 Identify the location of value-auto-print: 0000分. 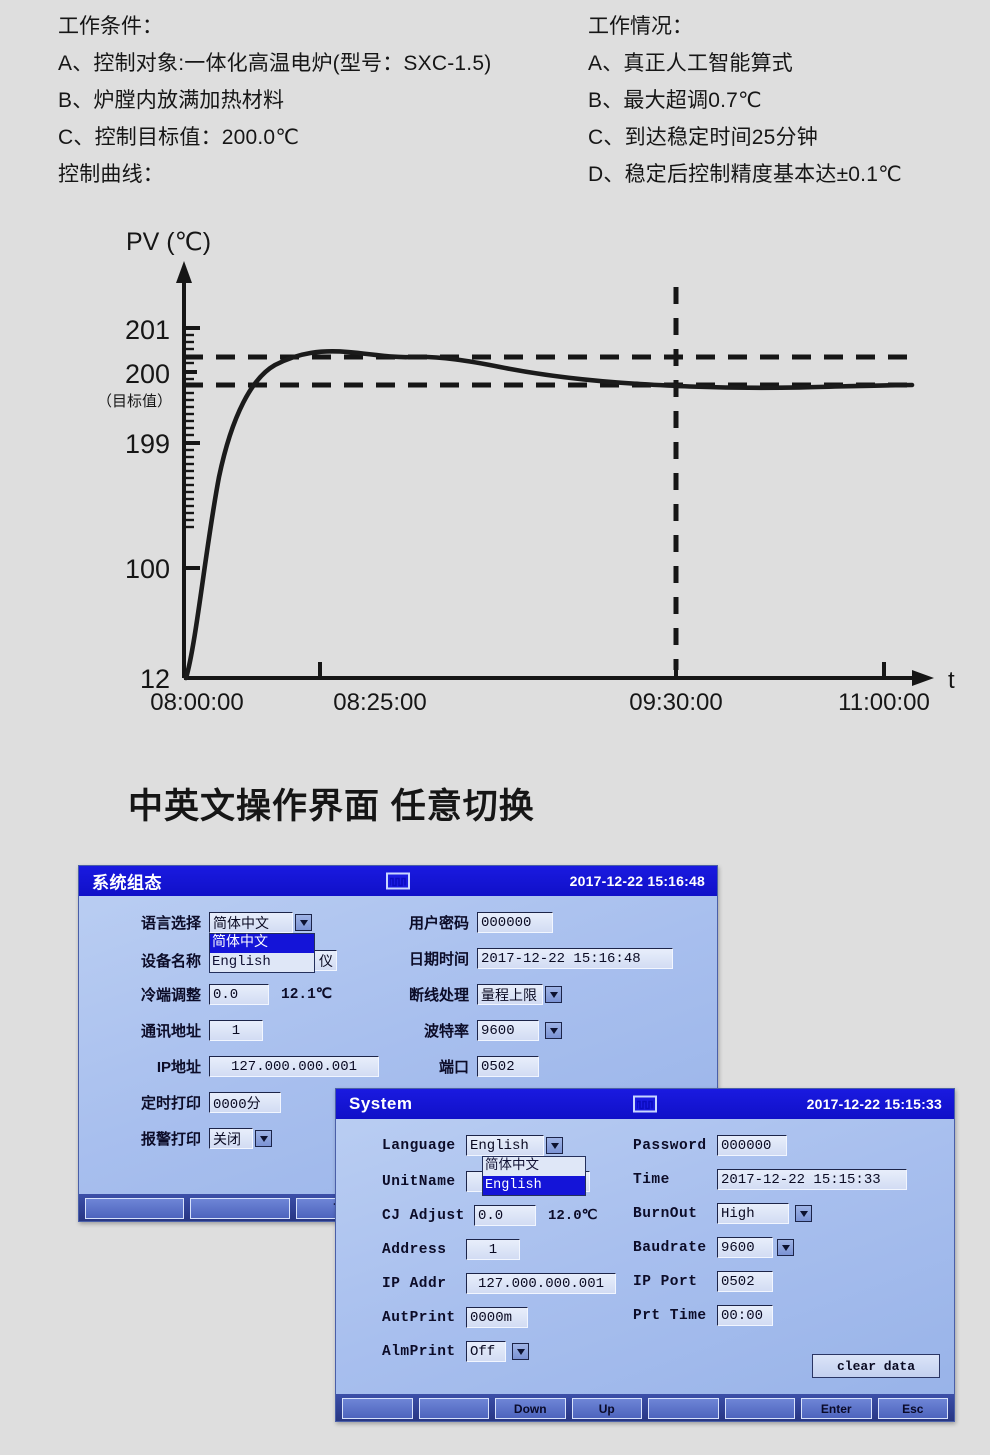
(245, 1102).